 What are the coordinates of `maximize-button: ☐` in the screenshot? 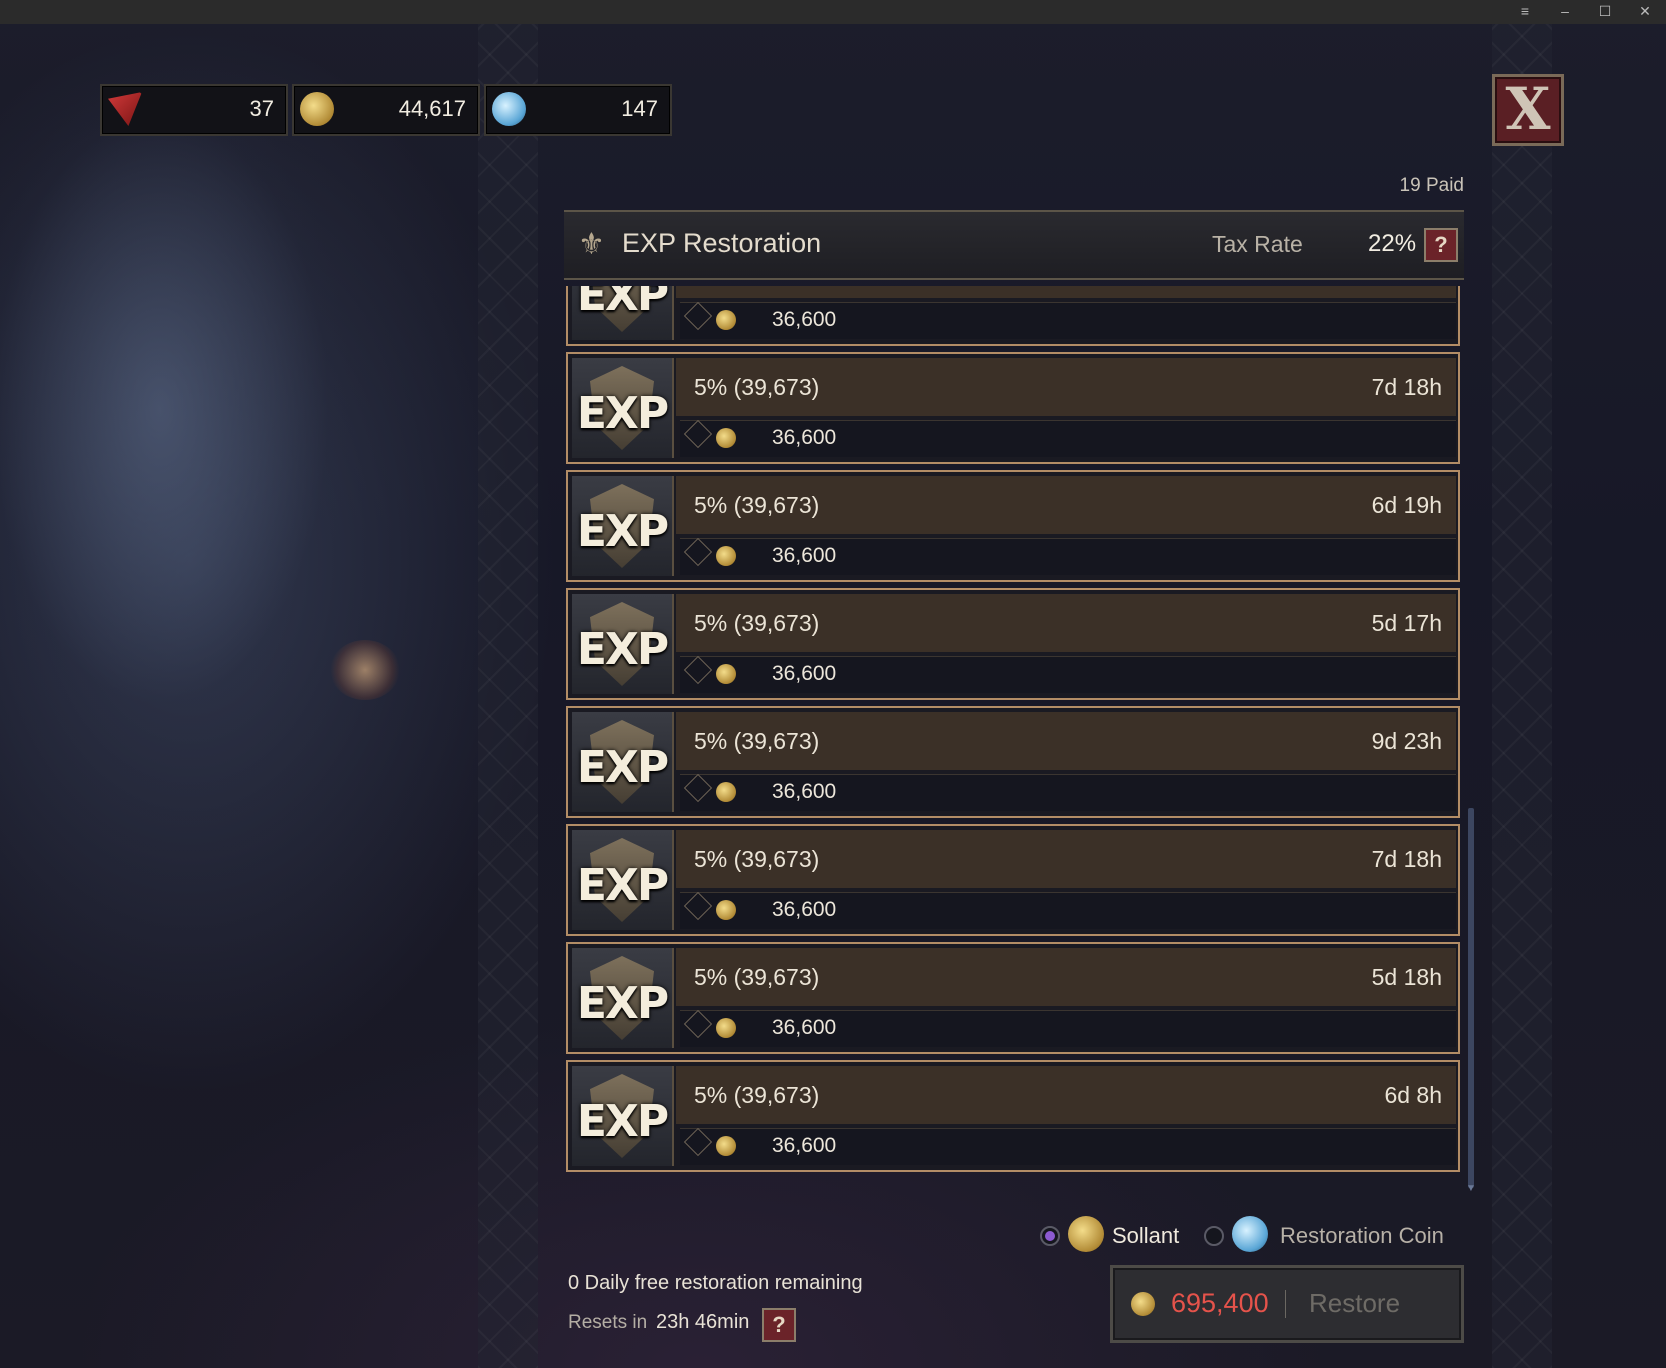 It's located at (1605, 12).